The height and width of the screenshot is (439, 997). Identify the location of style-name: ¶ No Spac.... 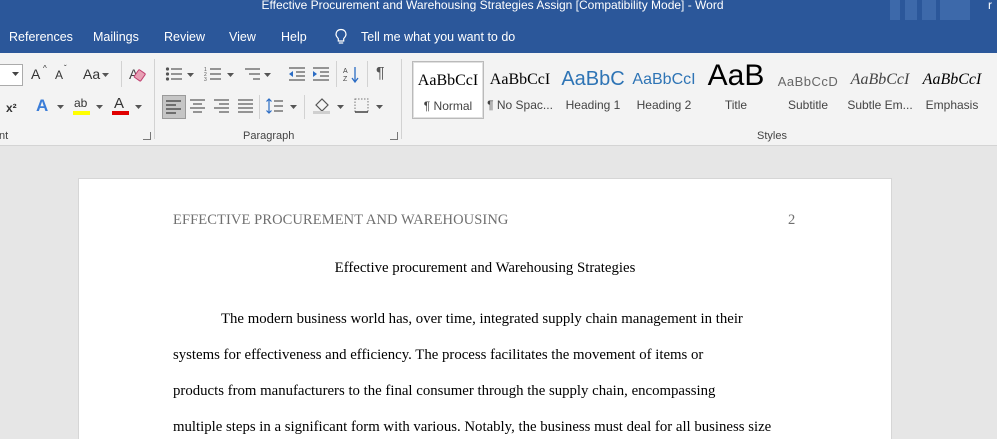
(520, 105).